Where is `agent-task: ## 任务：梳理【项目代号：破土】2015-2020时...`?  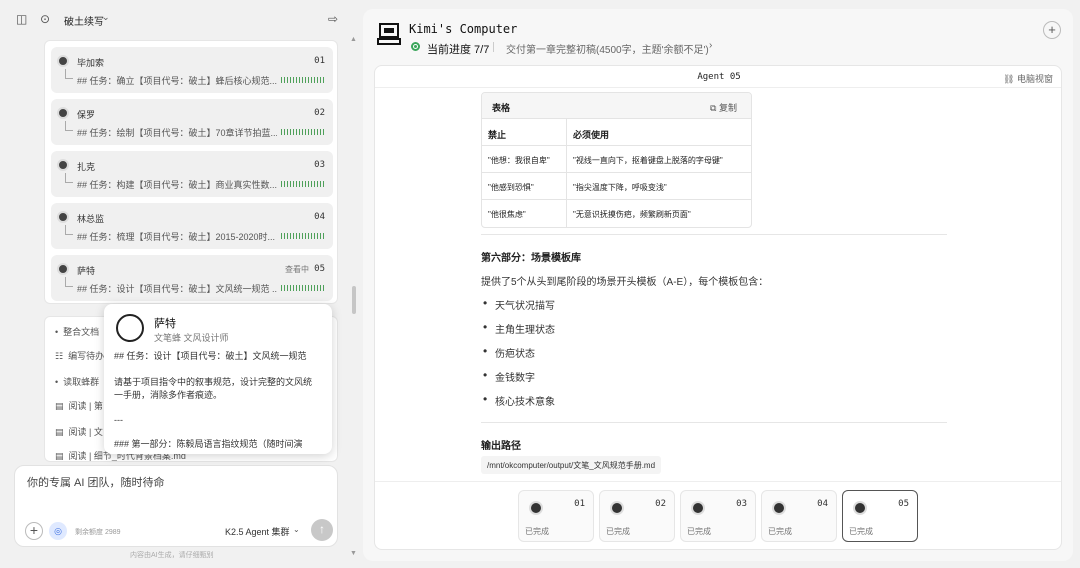 agent-task: ## 任务：梳理【项目代号：破土】2015-2020时... is located at coordinates (176, 237).